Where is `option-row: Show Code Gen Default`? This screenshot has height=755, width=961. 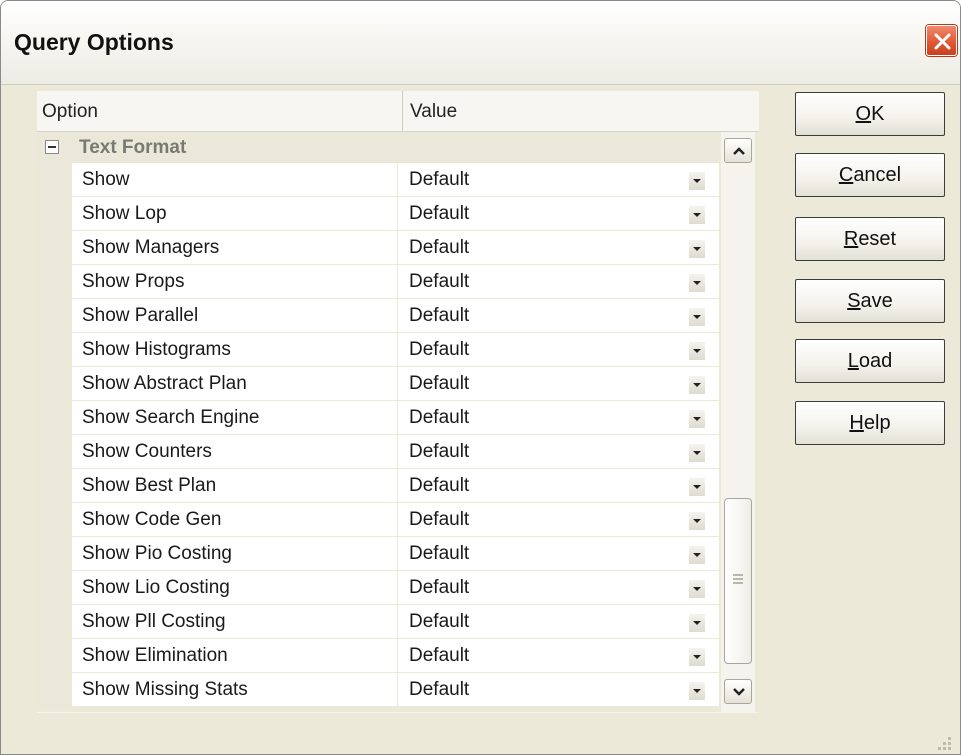 option-row: Show Code Gen Default is located at coordinates (378, 520).